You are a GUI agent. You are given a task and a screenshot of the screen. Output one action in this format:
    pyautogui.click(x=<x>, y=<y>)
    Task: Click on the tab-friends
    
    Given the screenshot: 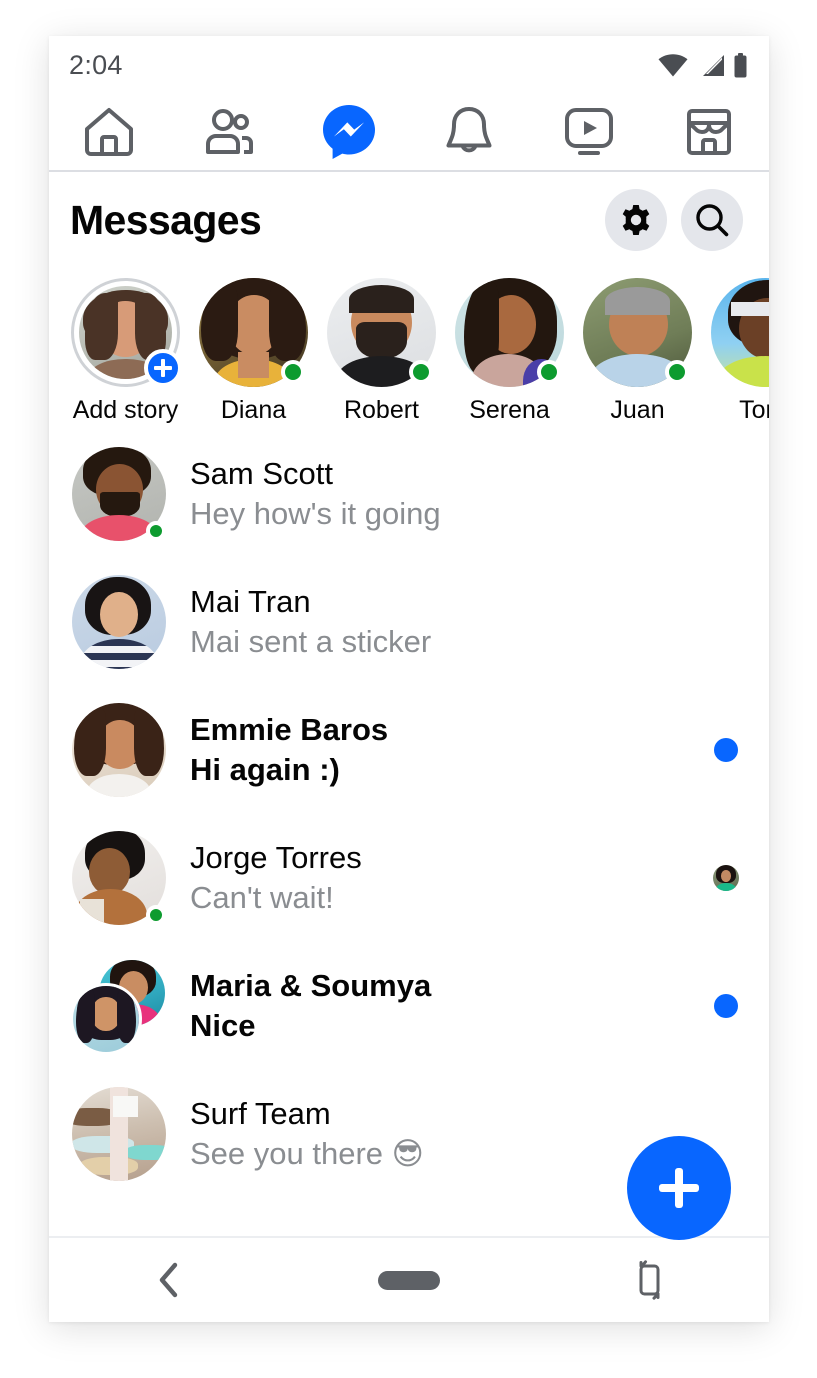 What is the action you would take?
    pyautogui.click(x=229, y=132)
    